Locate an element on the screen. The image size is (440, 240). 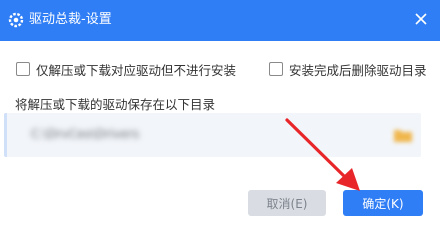
save-directory-label: 将解压或下载的驱动保存在以下目录 is located at coordinates (115, 104).